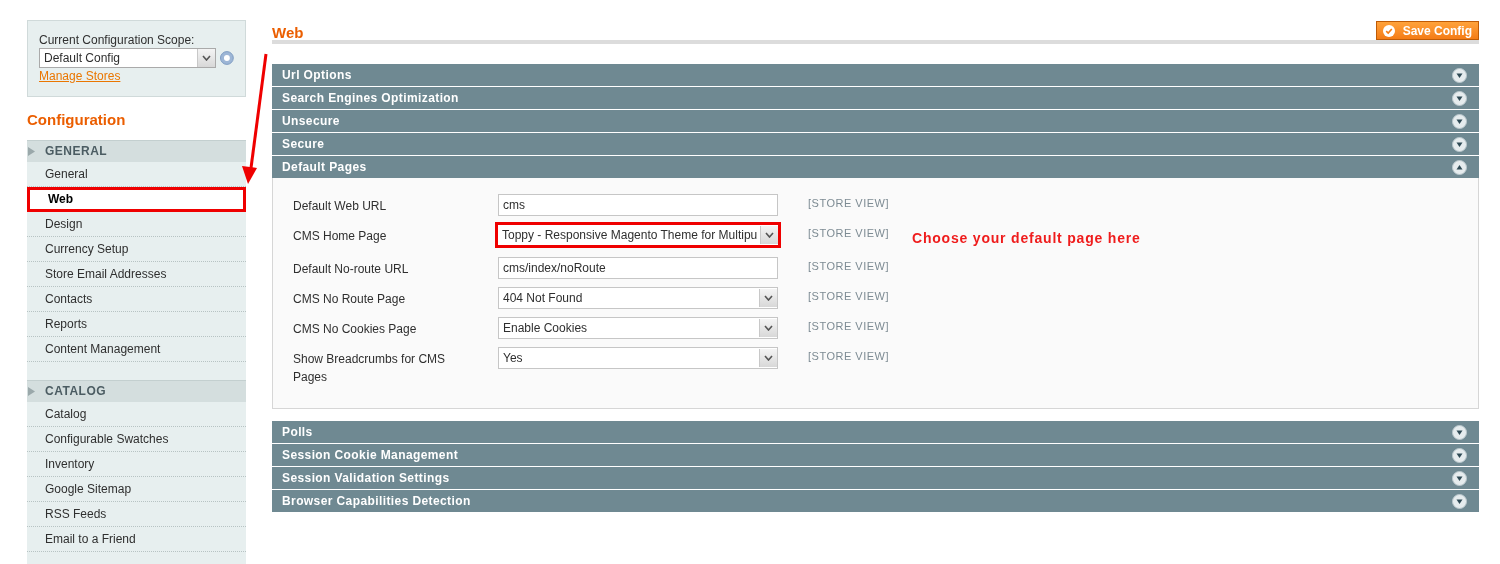 The height and width of the screenshot is (564, 1500). Describe the element at coordinates (340, 236) in the screenshot. I see `field-label: CMS Home Page` at that location.